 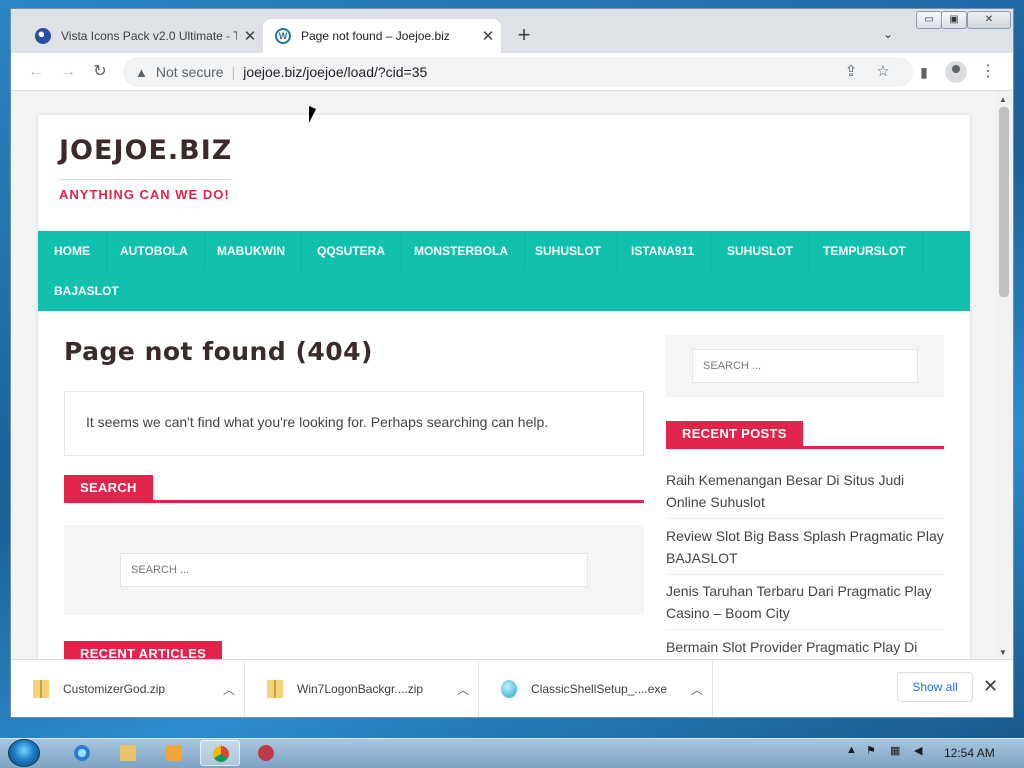 What do you see at coordinates (969, 753) in the screenshot?
I see `taskbar-clock: 12:54 AM` at bounding box center [969, 753].